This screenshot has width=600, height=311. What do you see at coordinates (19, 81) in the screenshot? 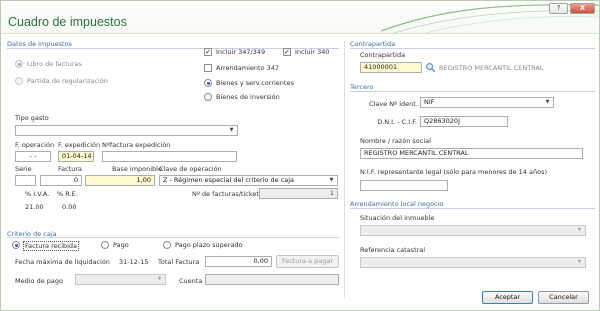
I see `partida-regularizacion-radio` at bounding box center [19, 81].